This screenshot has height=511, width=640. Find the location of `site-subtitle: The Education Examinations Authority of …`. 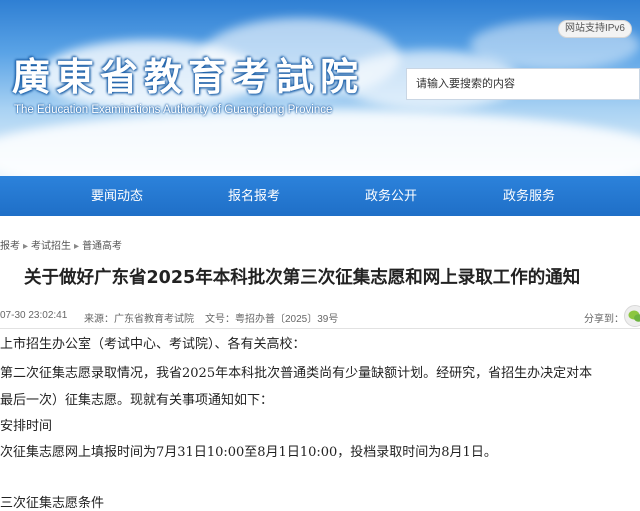

site-subtitle: The Education Examinations Authority of … is located at coordinates (173, 110).